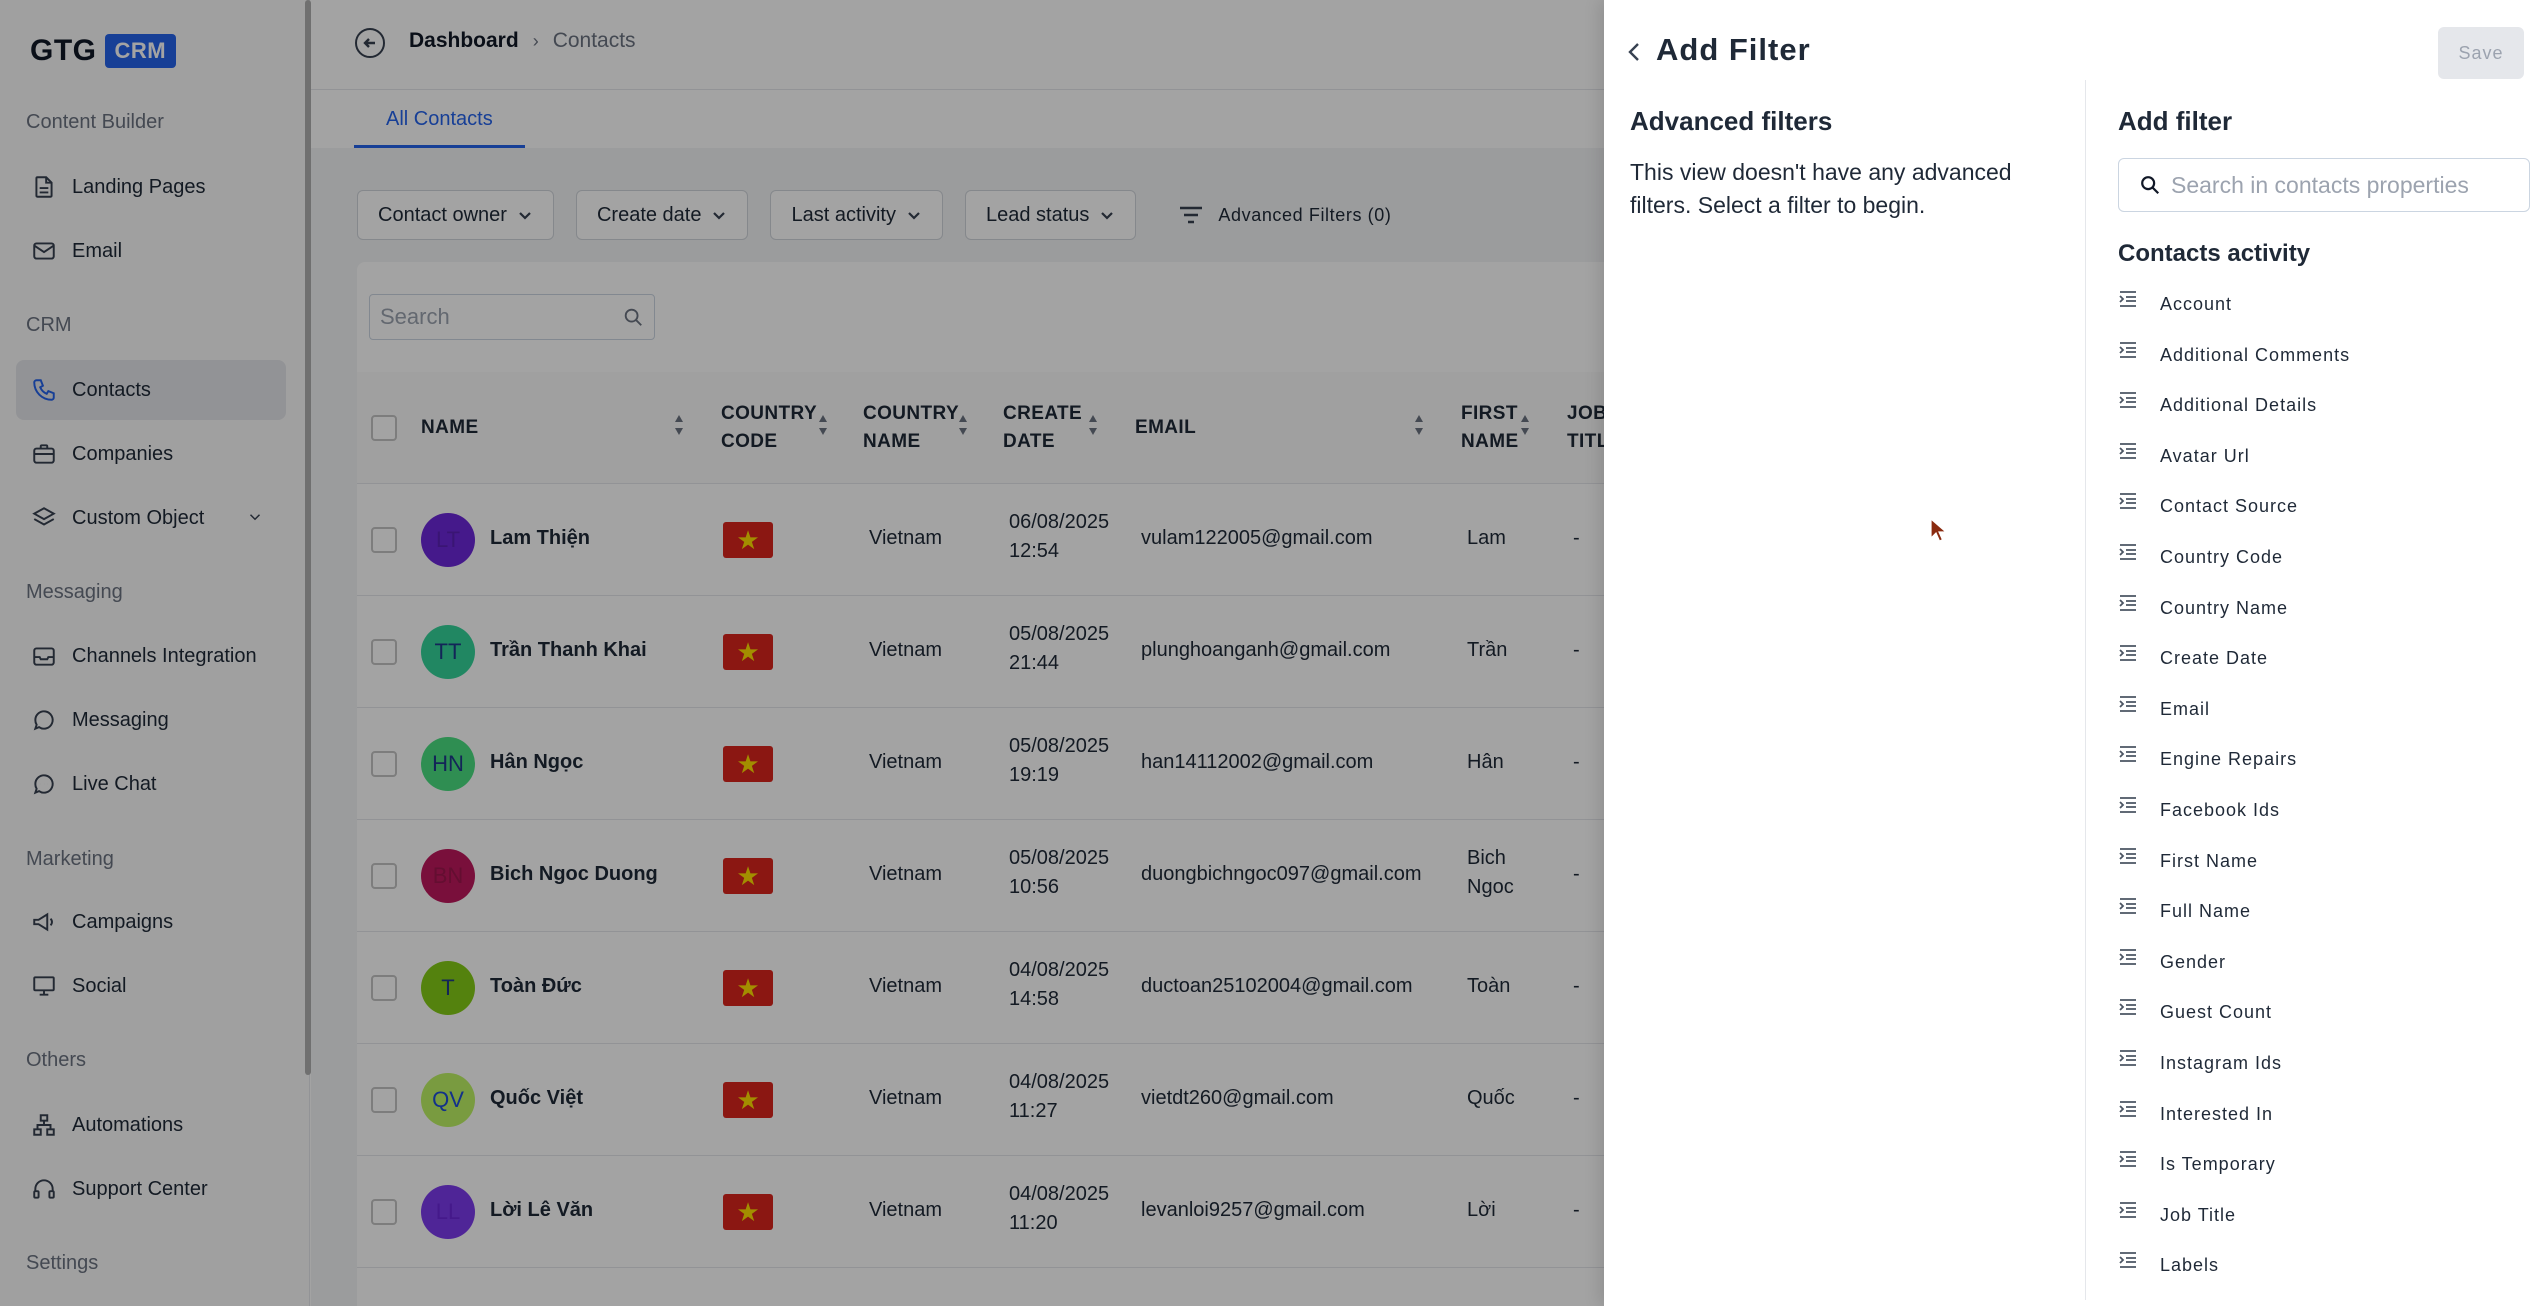 The height and width of the screenshot is (1306, 2546). Describe the element at coordinates (2324, 869) in the screenshot. I see `property-item: First Name` at that location.